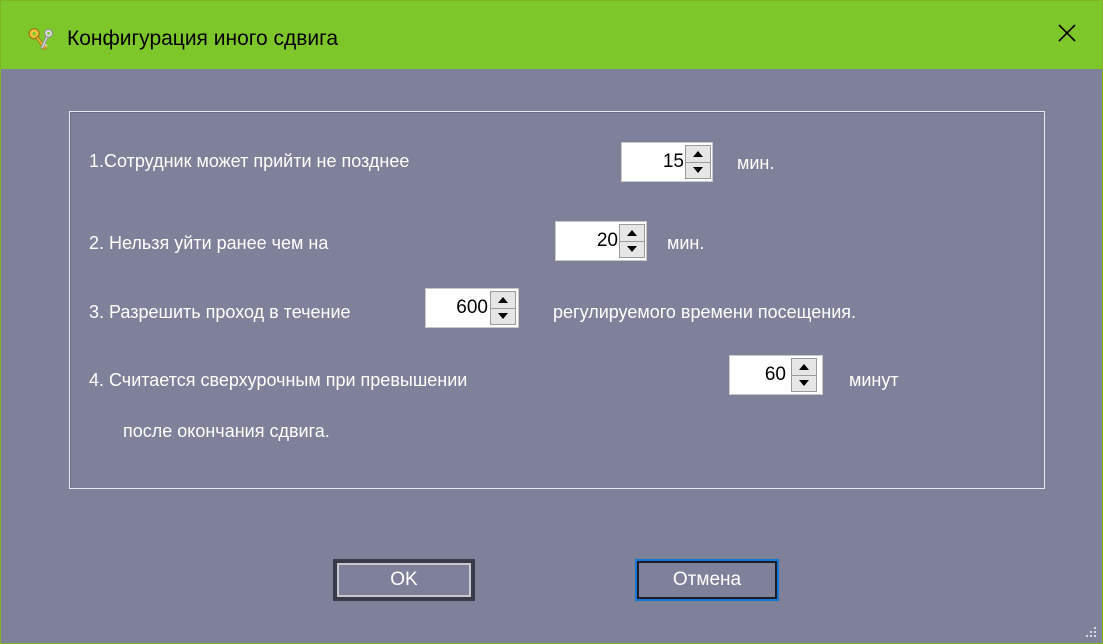  I want to click on overtime-spin-buttons, so click(804, 375).